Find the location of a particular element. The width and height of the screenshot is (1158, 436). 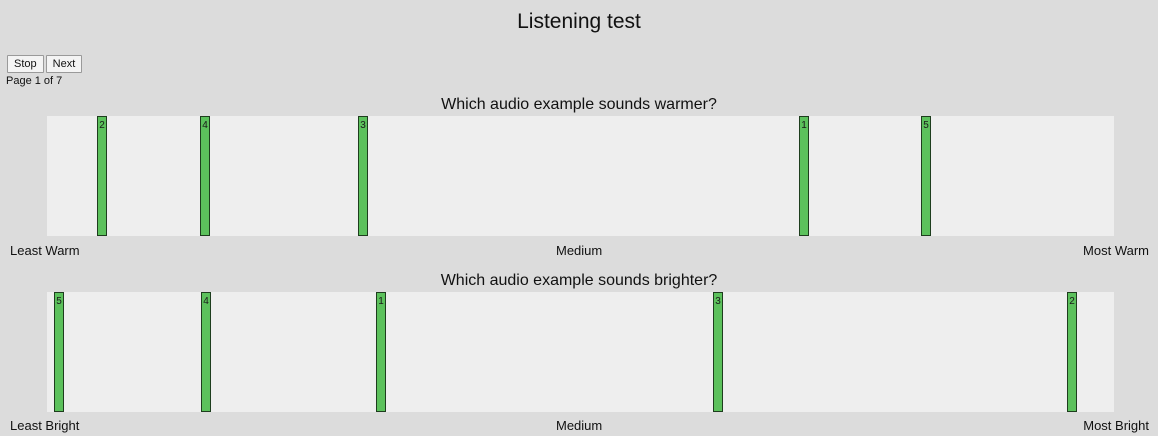

playback-controls: Stop Next is located at coordinates (45, 64).